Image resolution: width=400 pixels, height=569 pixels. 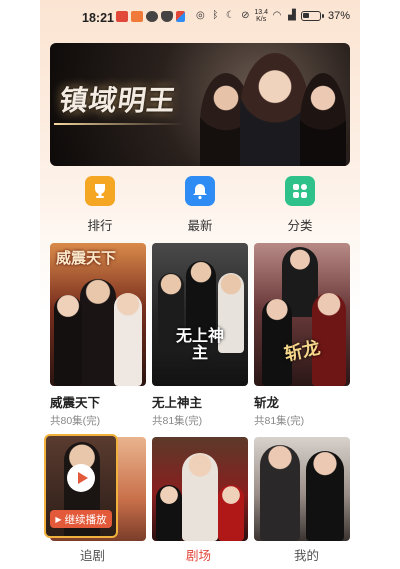 I want to click on quick-nav-ranking: 排行, so click(x=100, y=205).